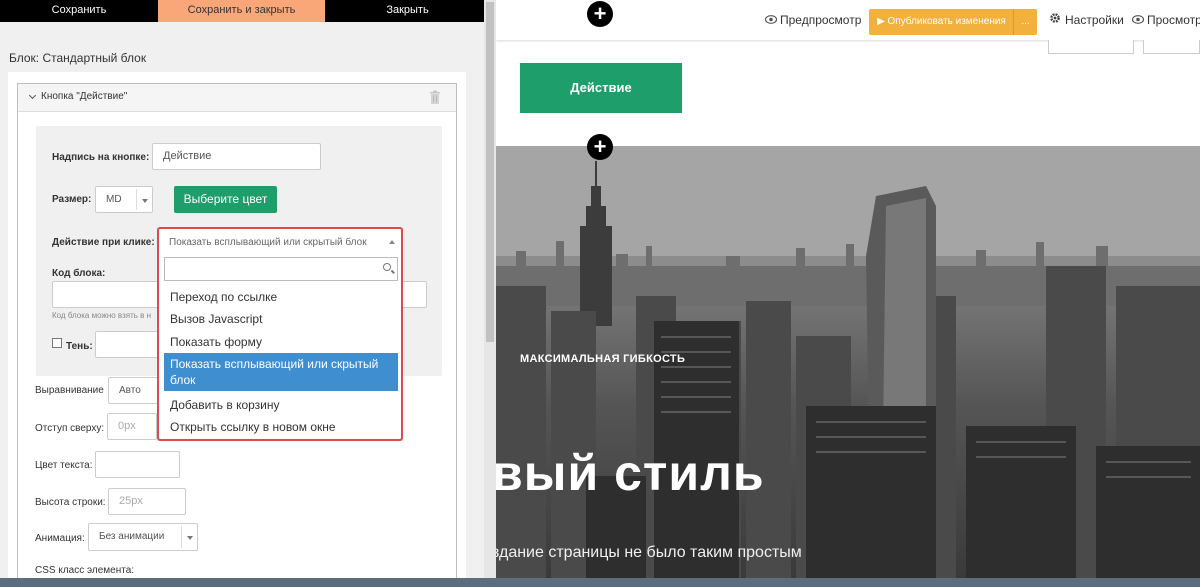  I want to click on save-and-close-button: Сохранить и закрыть, so click(241, 11).